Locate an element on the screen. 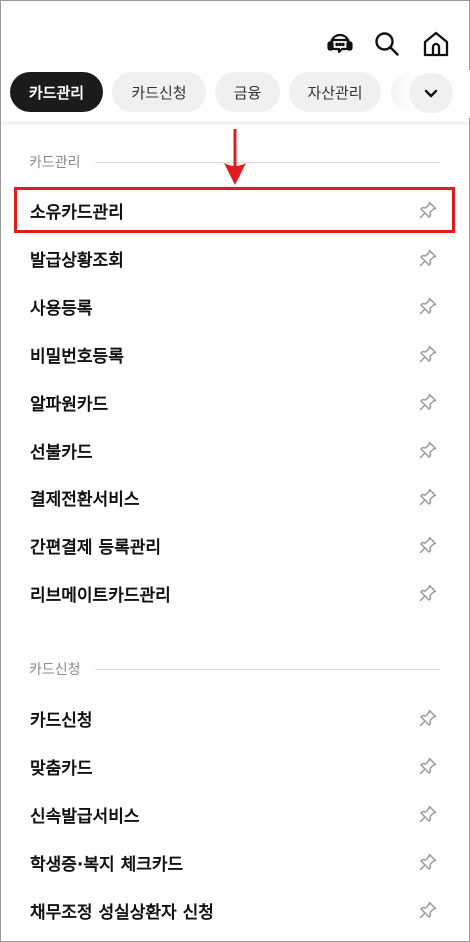 The width and height of the screenshot is (470, 942). menu-item-label: 리브메이트카드관리 is located at coordinates (100, 595).